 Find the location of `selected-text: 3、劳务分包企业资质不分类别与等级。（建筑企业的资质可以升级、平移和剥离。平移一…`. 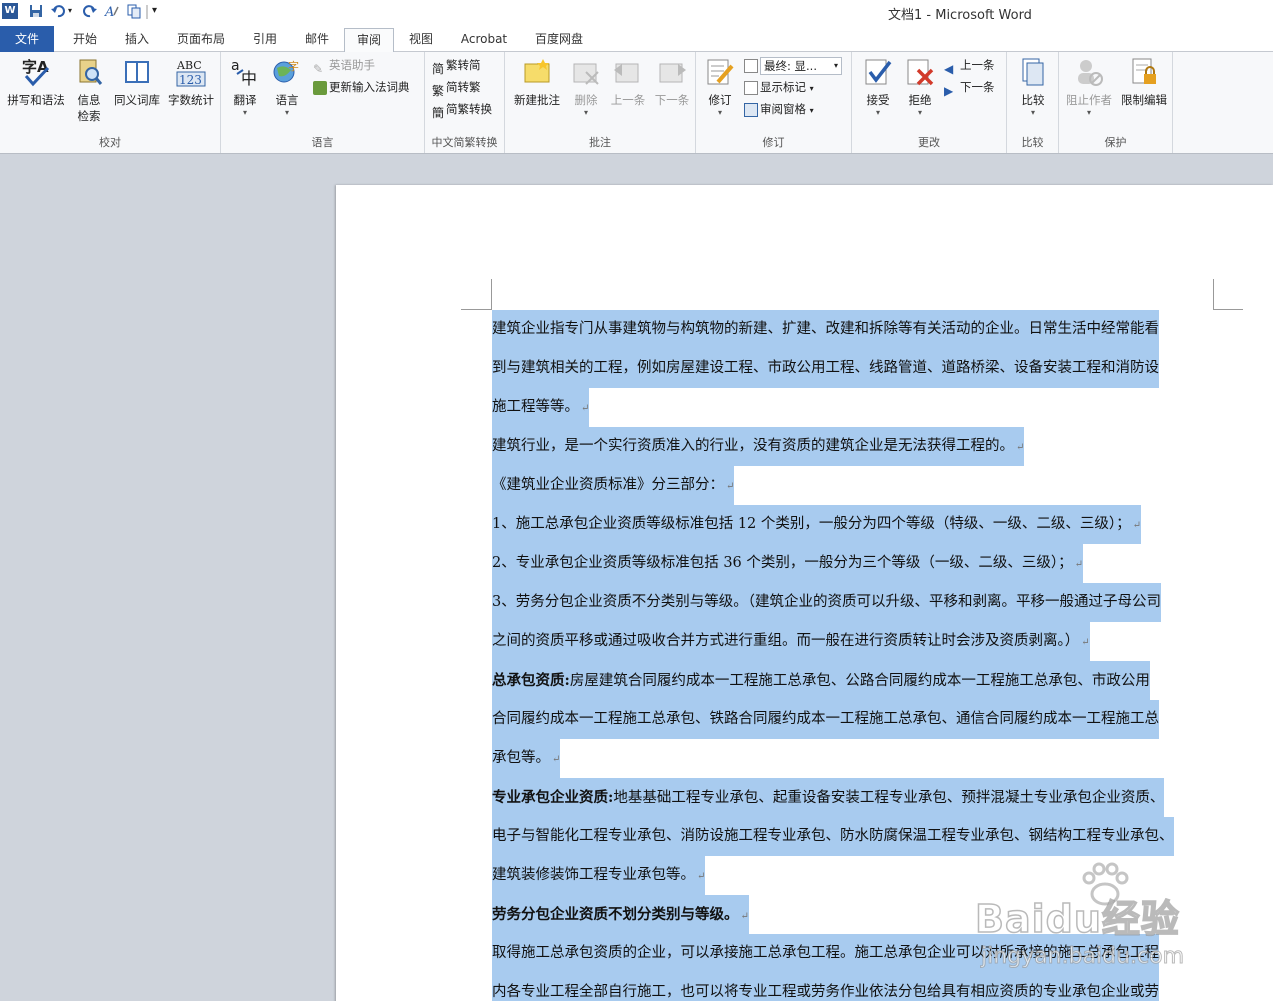

selected-text: 3、劳务分包企业资质不分类别与等级。（建筑企业的资质可以升级、平移和剥离。平移一… is located at coordinates (826, 602).